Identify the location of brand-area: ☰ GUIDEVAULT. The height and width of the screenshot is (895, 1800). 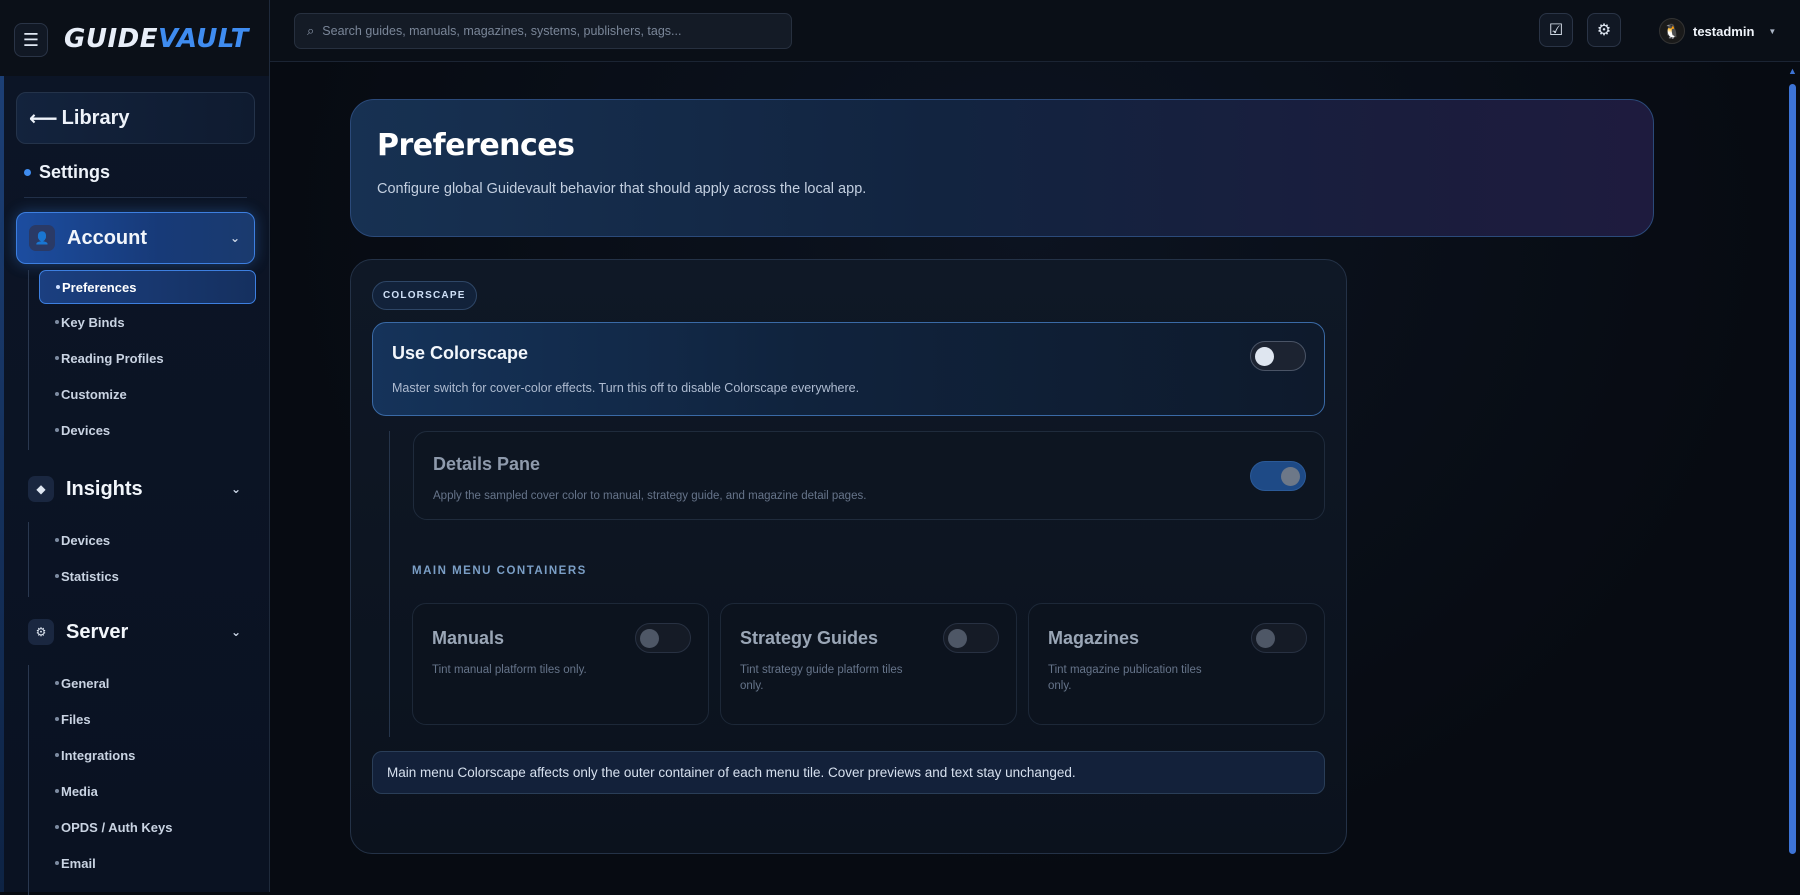
(135, 38).